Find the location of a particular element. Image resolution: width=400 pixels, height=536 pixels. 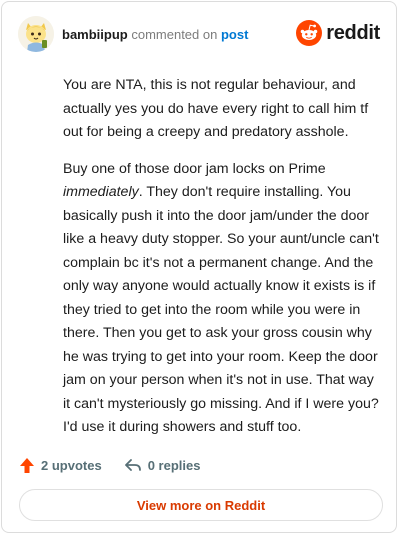

post-link: post is located at coordinates (234, 34).